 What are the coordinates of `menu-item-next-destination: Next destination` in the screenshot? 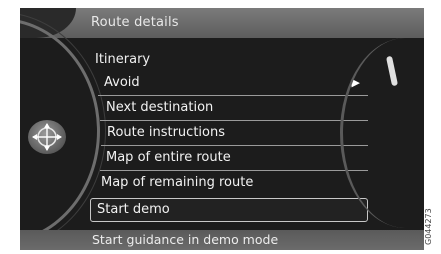 It's located at (234, 109).